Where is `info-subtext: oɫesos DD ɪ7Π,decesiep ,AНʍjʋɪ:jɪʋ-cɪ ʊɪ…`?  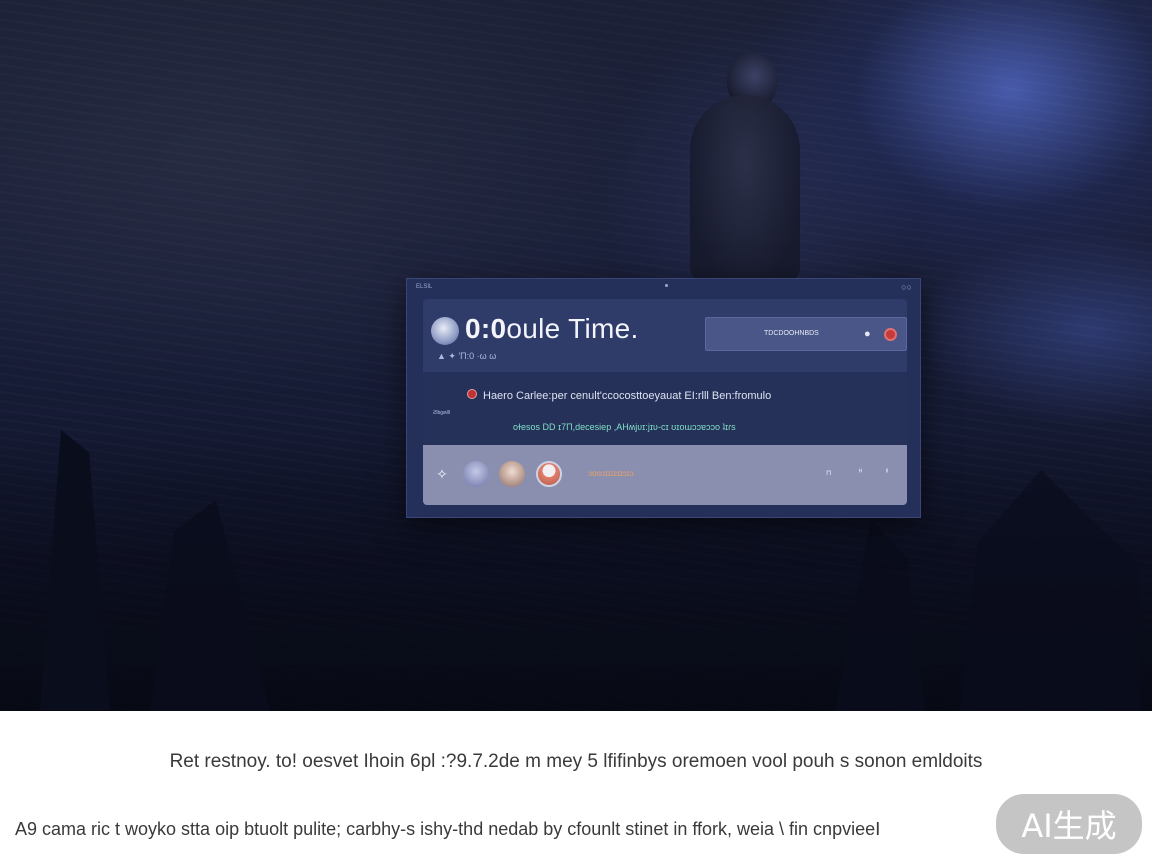 info-subtext: oɫesos DD ɪ7Π,decesiep ,AНʍjʋɪ:jɪʋ-cɪ ʊɪ… is located at coordinates (624, 427).